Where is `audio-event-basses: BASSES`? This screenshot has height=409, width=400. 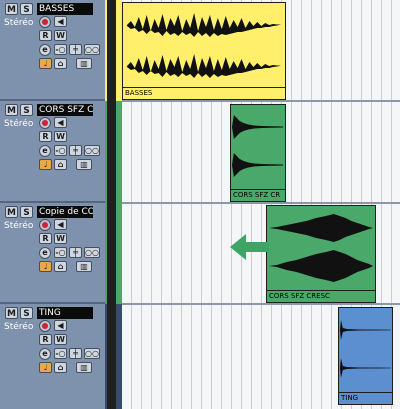 audio-event-basses: BASSES is located at coordinates (204, 51).